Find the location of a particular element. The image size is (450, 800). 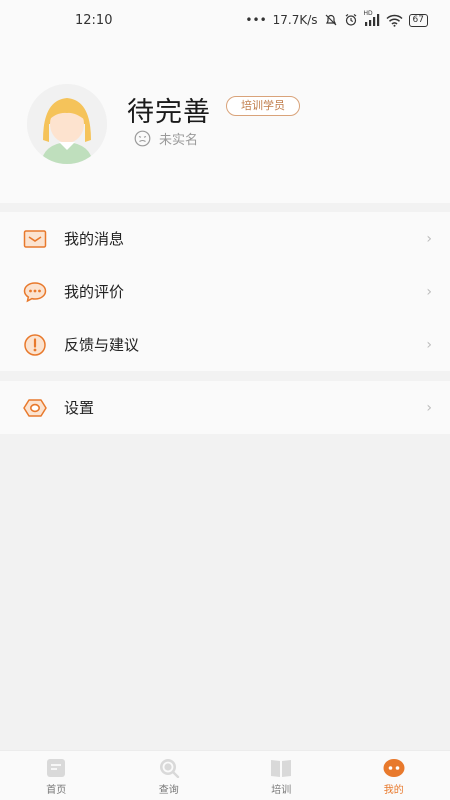

alarm-icon is located at coordinates (350, 20).